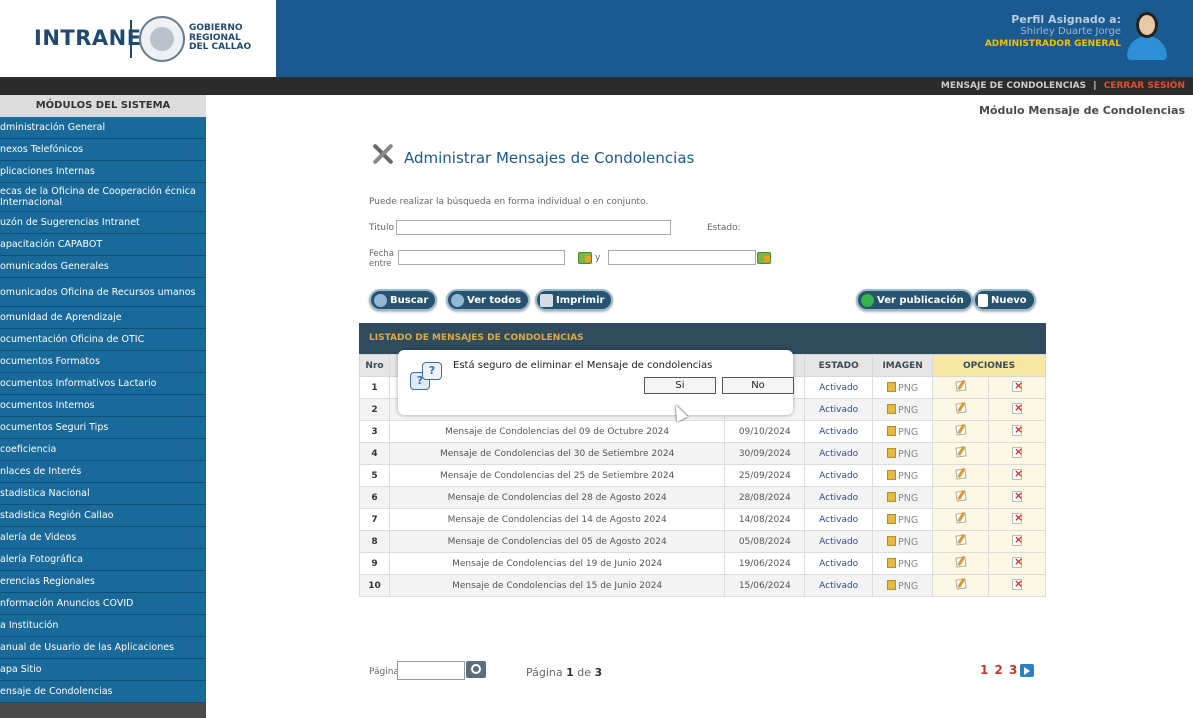 This screenshot has height=718, width=1193. What do you see at coordinates (103, 128) in the screenshot?
I see `sidebar-item-administracion-general: dministración General` at bounding box center [103, 128].